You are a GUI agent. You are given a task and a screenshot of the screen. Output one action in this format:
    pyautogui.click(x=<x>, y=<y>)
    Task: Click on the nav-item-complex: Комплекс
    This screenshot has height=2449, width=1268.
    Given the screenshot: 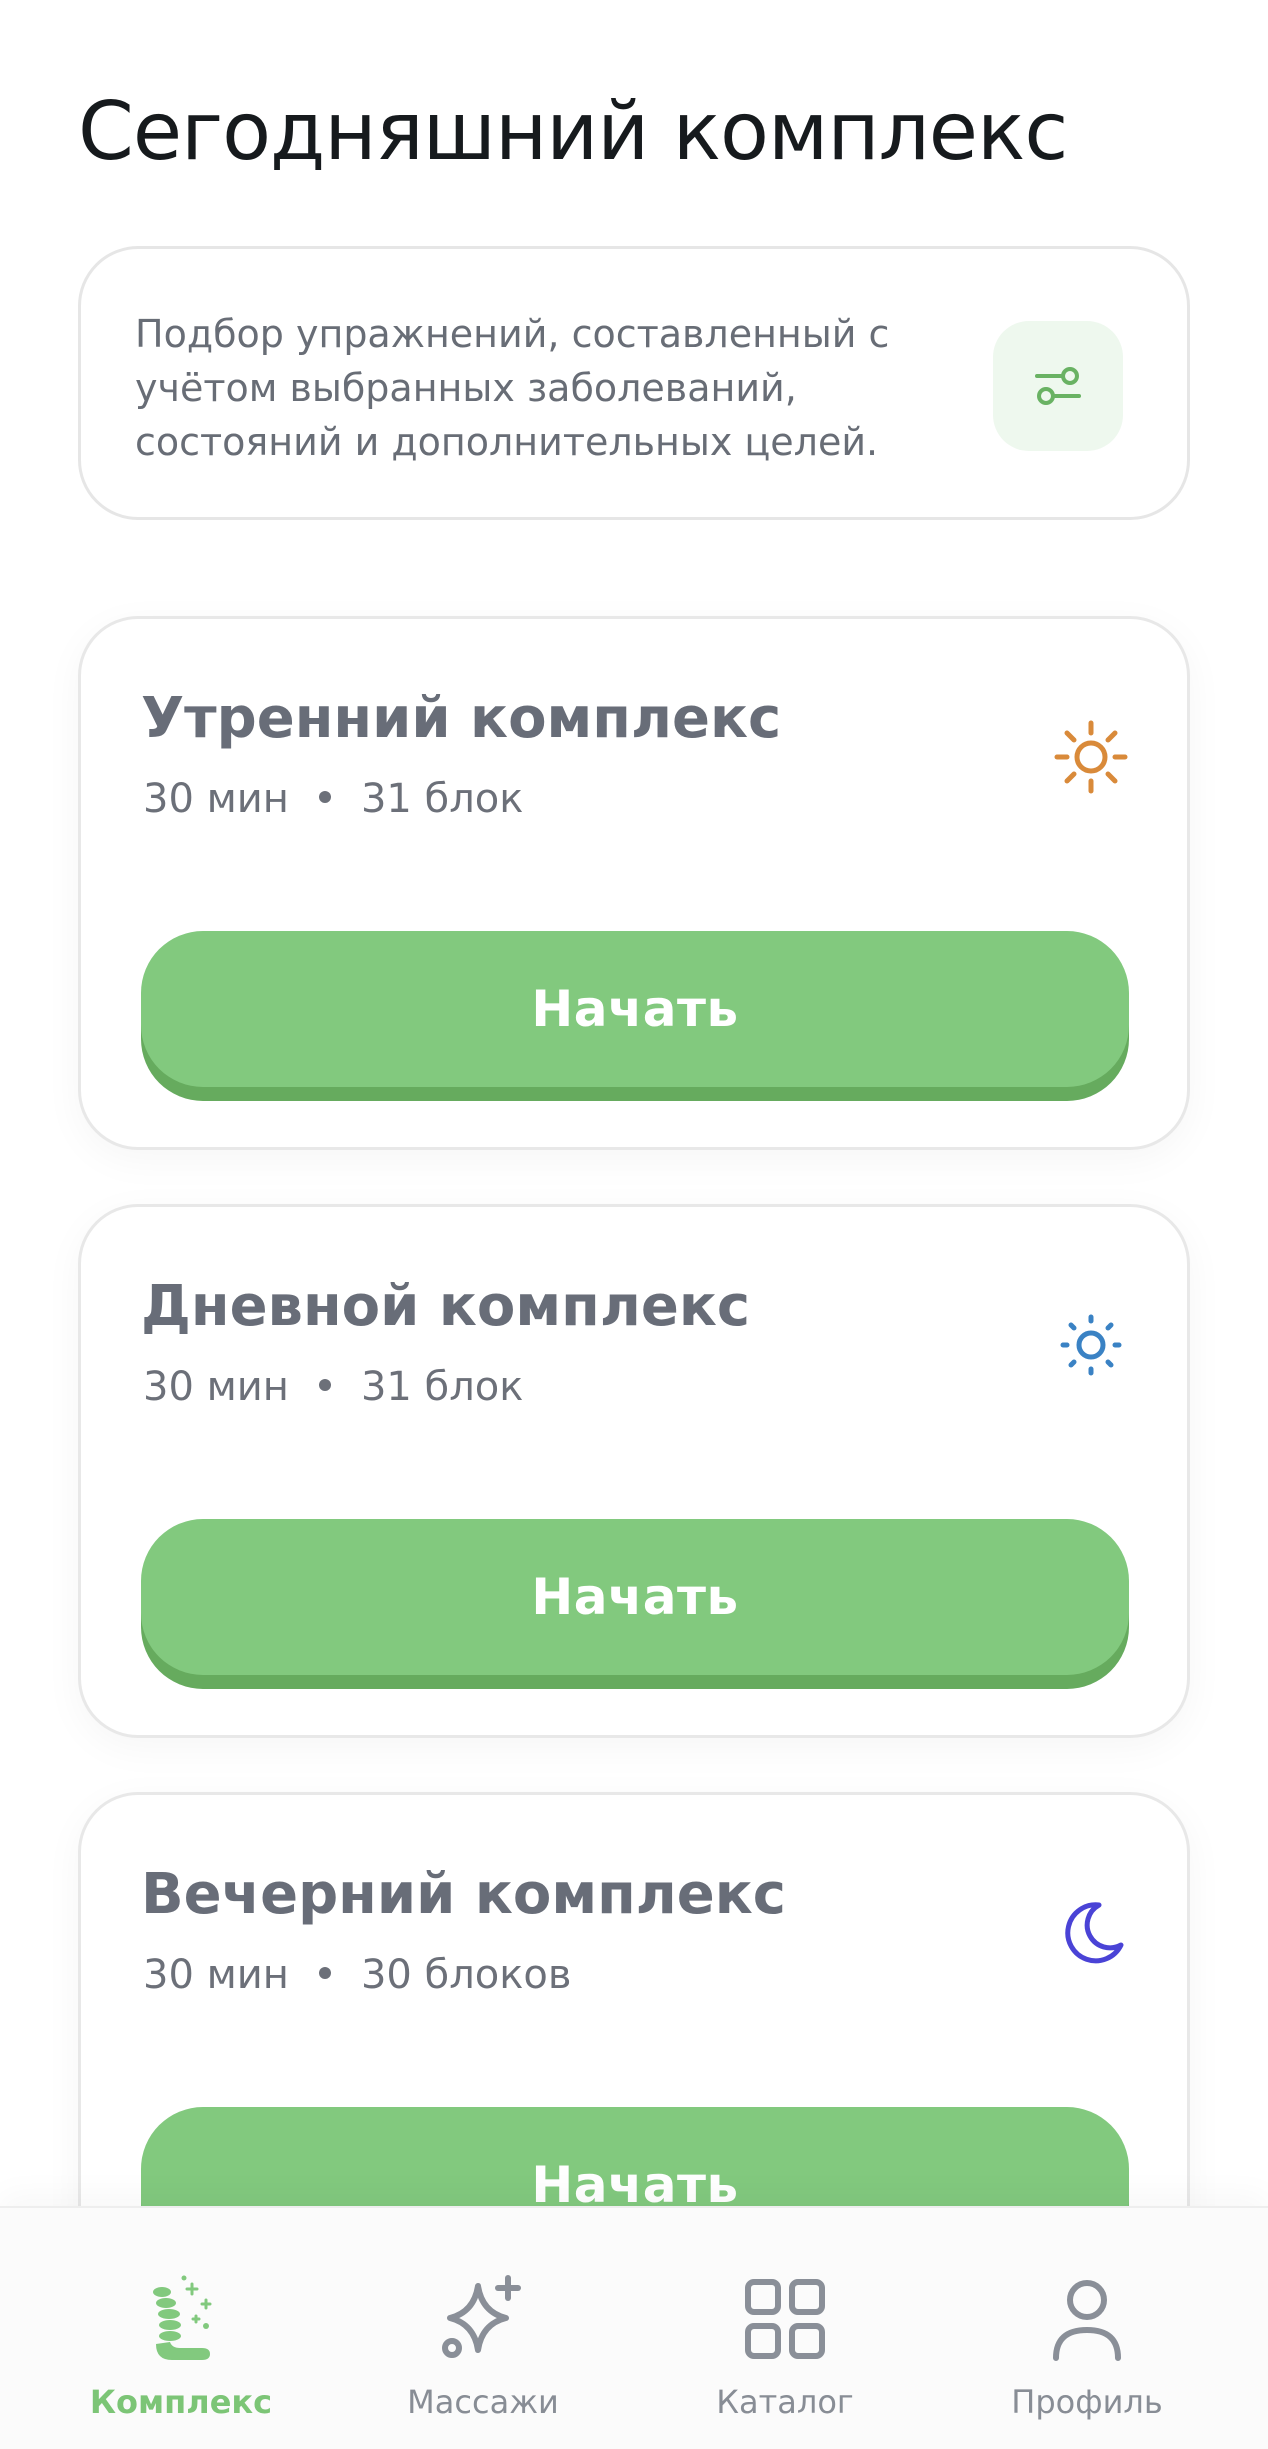 What is the action you would take?
    pyautogui.click(x=181, y=2328)
    